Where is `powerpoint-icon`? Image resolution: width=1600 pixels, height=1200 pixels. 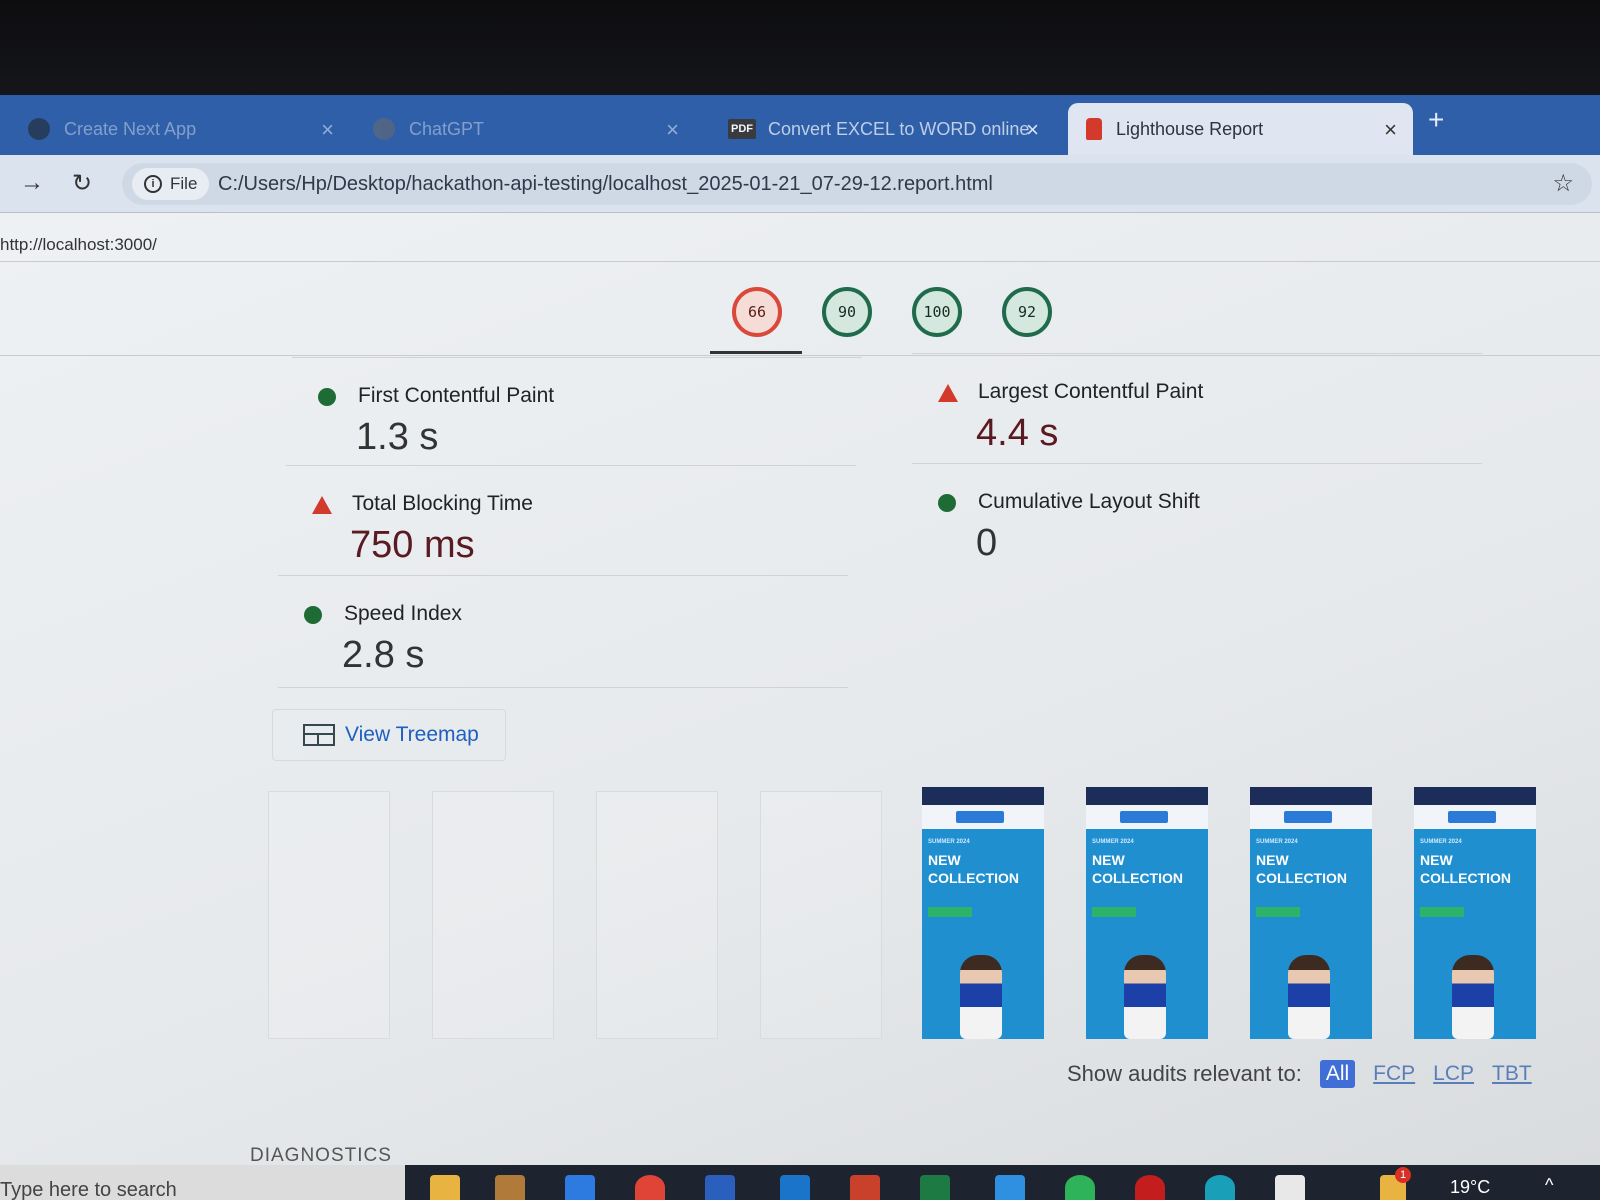
powerpoint-icon is located at coordinates (865, 1187).